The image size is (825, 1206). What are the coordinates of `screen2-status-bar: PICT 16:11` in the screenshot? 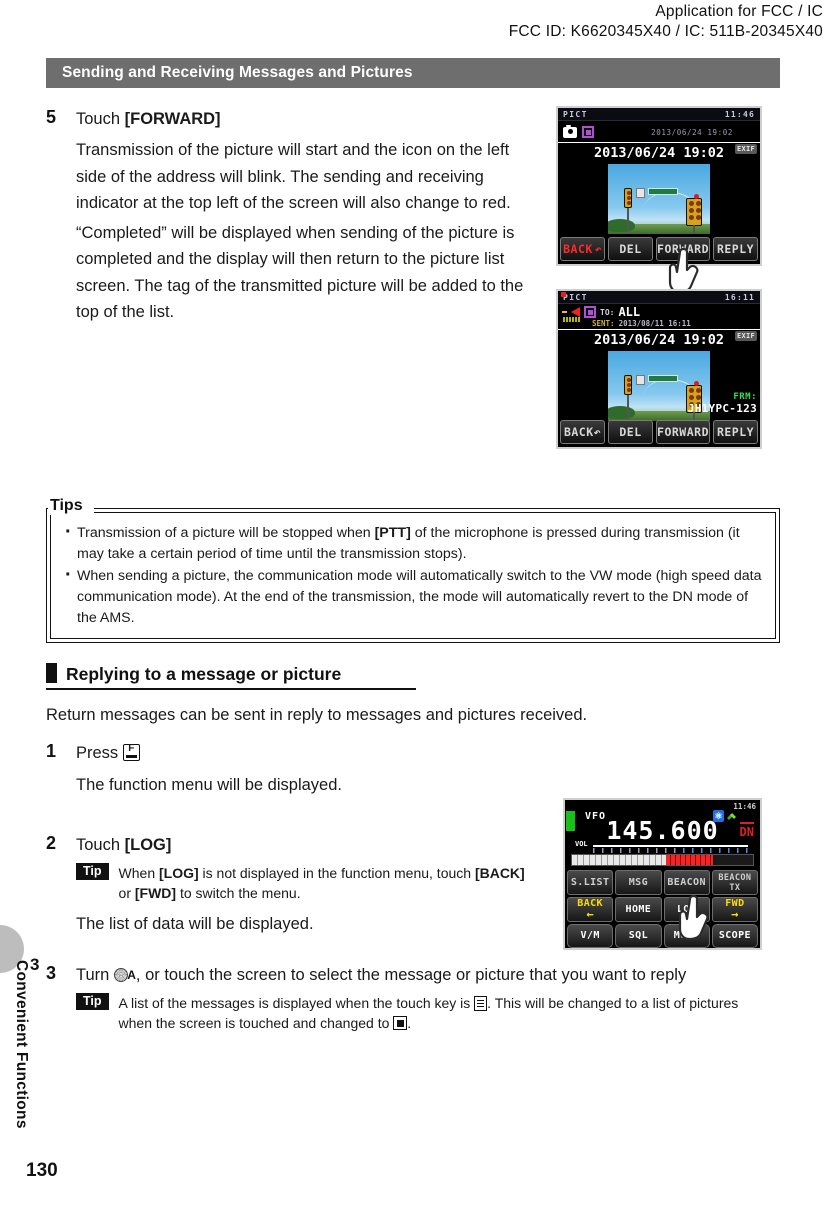 It's located at (659, 297).